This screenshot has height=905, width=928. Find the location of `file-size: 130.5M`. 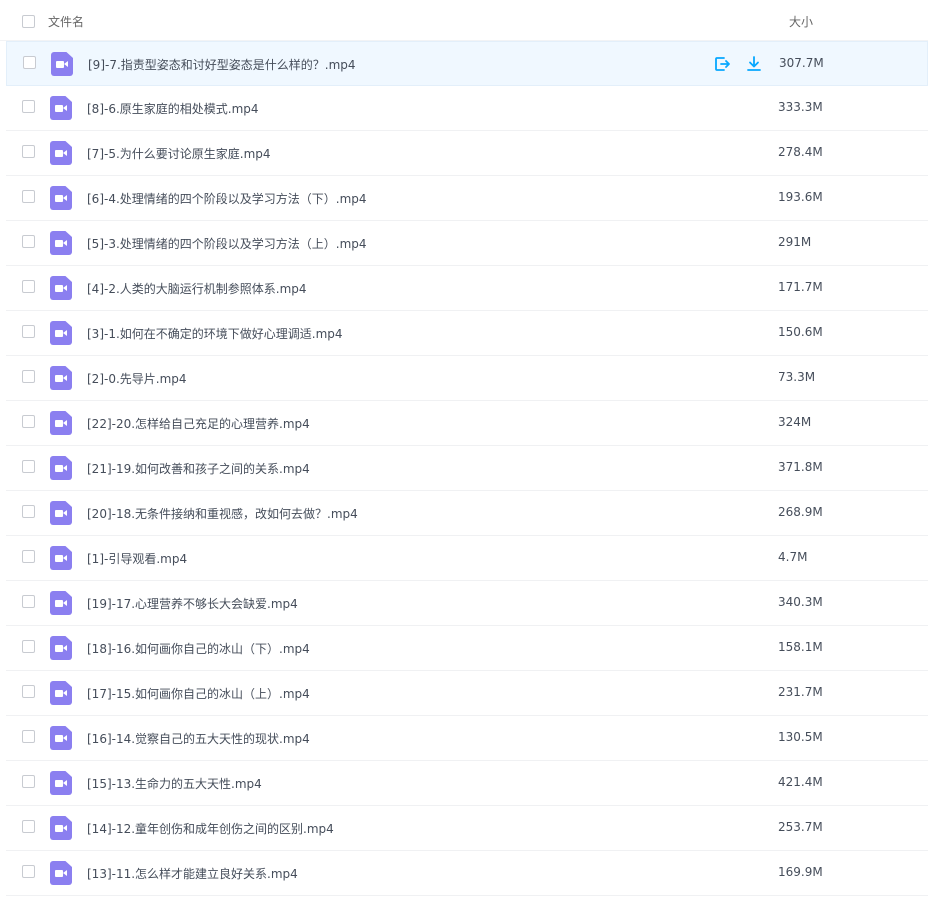

file-size: 130.5M is located at coordinates (800, 737).